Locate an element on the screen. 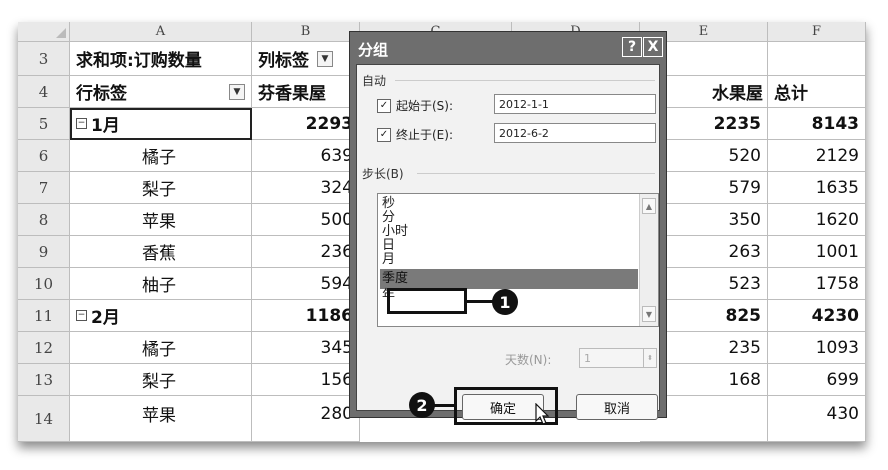  cancel-button: 取消 is located at coordinates (617, 407).